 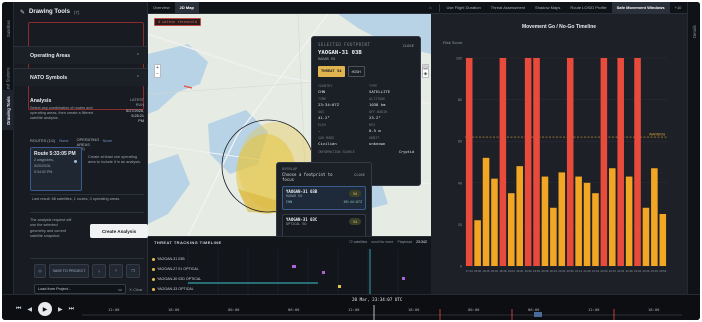 What do you see at coordinates (324, 198) in the screenshot?
I see `overlap-item: YAOGAN-31 03B RADAR EO CHN 09:44:07Z 54` at bounding box center [324, 198].